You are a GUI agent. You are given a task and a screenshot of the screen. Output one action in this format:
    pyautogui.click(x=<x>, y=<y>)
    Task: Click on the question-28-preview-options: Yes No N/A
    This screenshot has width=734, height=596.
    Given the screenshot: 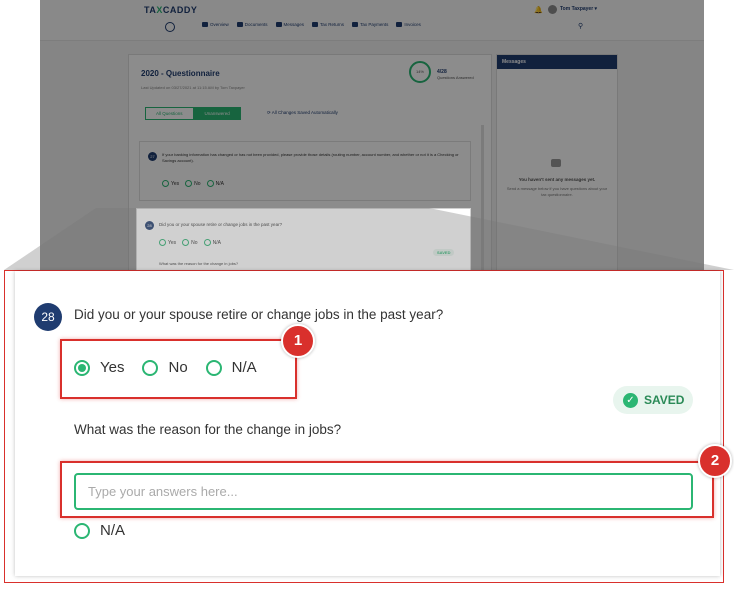 What is the action you would take?
    pyautogui.click(x=190, y=242)
    